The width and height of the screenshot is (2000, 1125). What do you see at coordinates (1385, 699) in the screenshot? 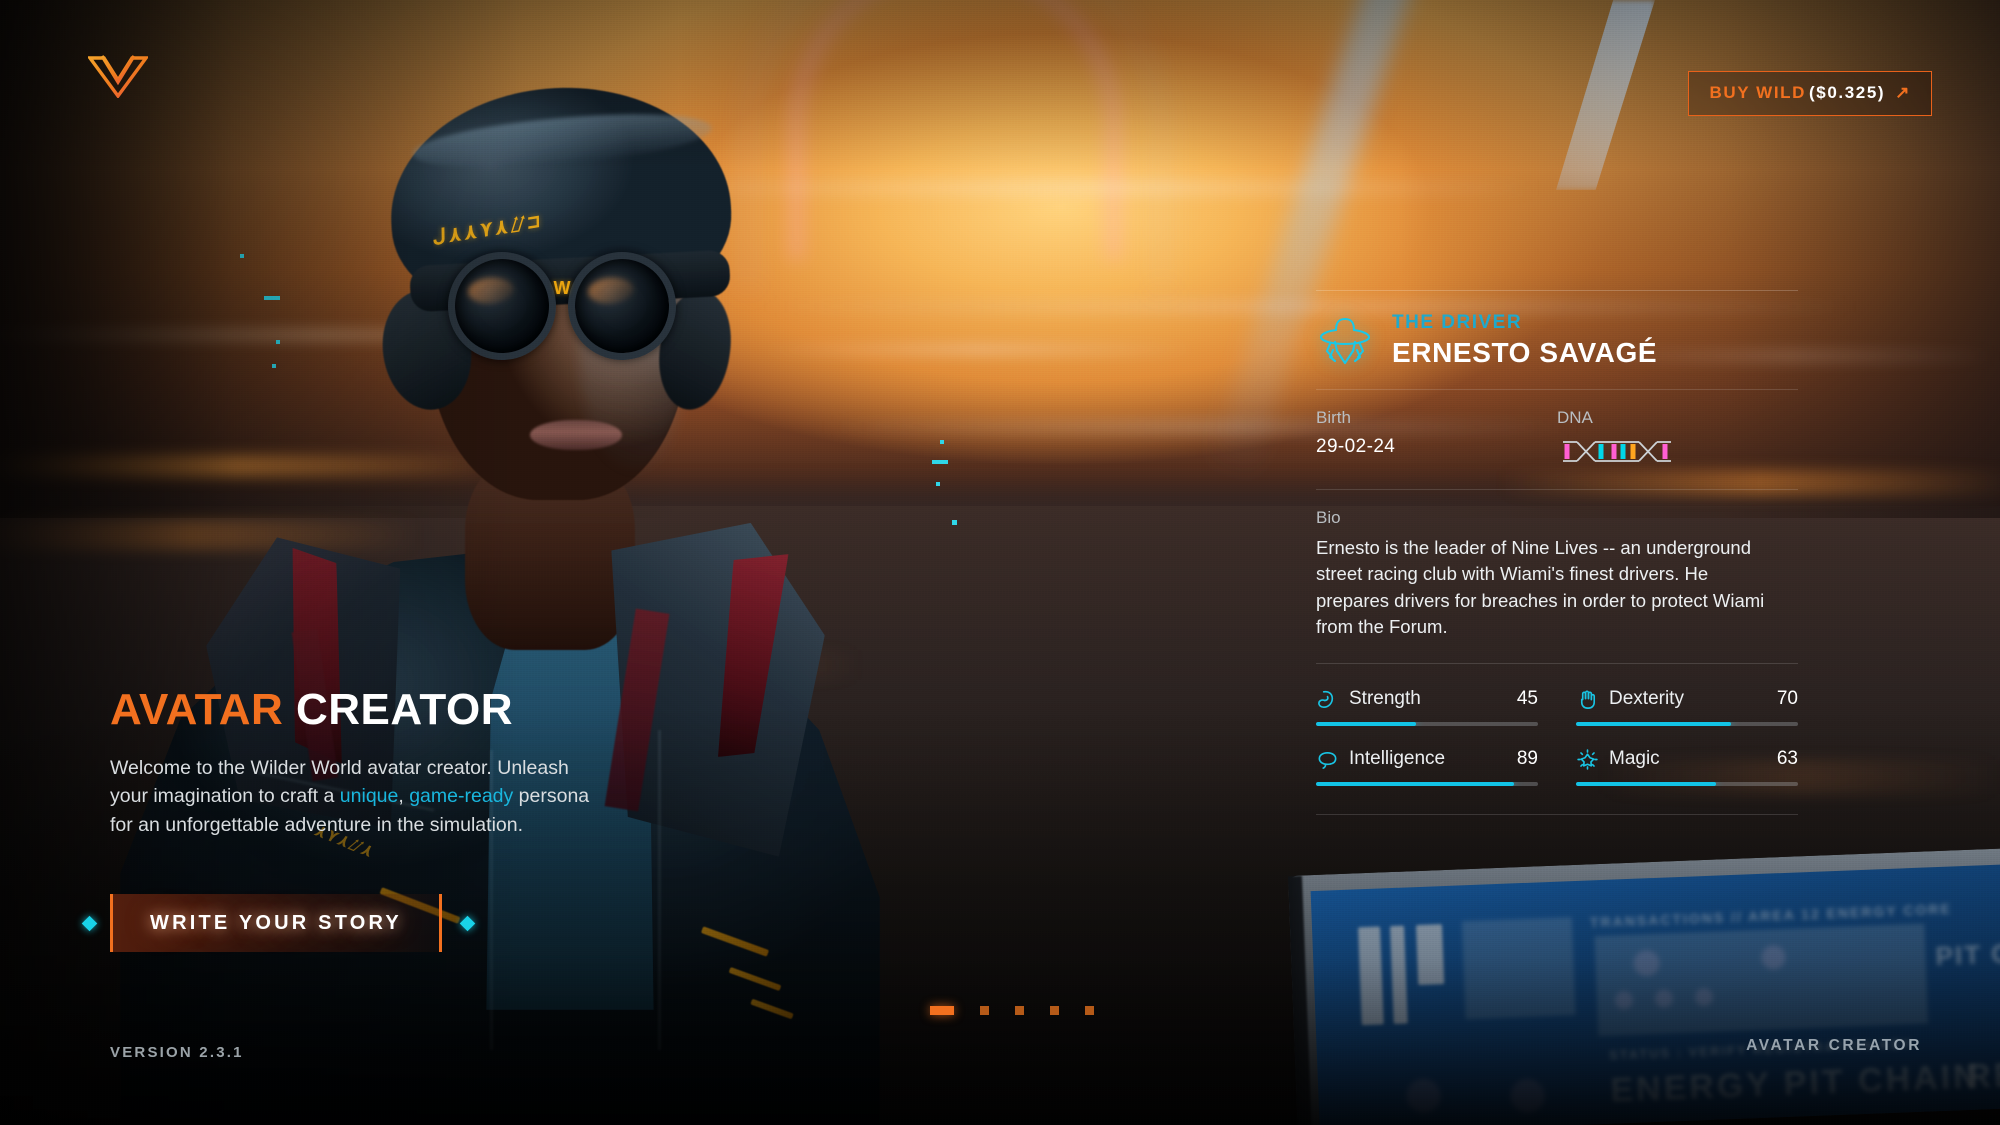
I see `stat-label: Strength` at bounding box center [1385, 699].